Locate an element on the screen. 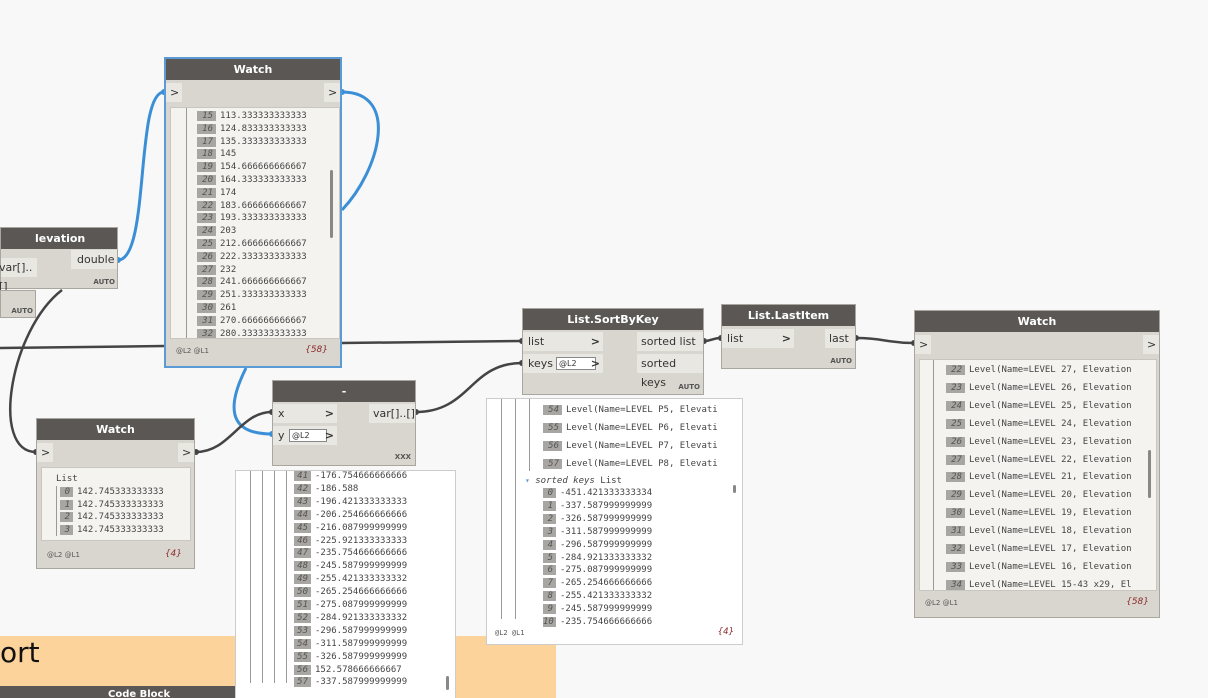 The image size is (1208, 698). watch-small-output-port: > is located at coordinates (186, 452).